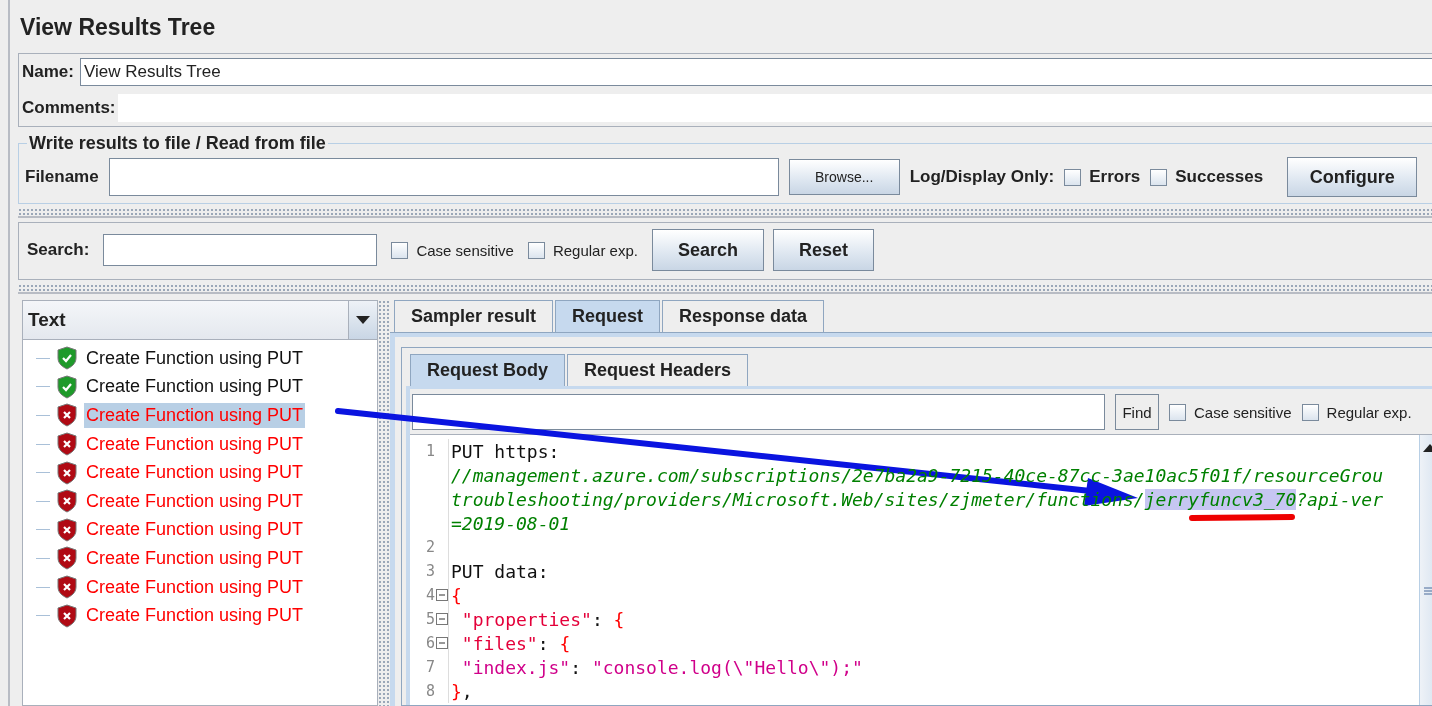 Image resolution: width=1432 pixels, height=706 pixels. I want to click on search-field, so click(240, 250).